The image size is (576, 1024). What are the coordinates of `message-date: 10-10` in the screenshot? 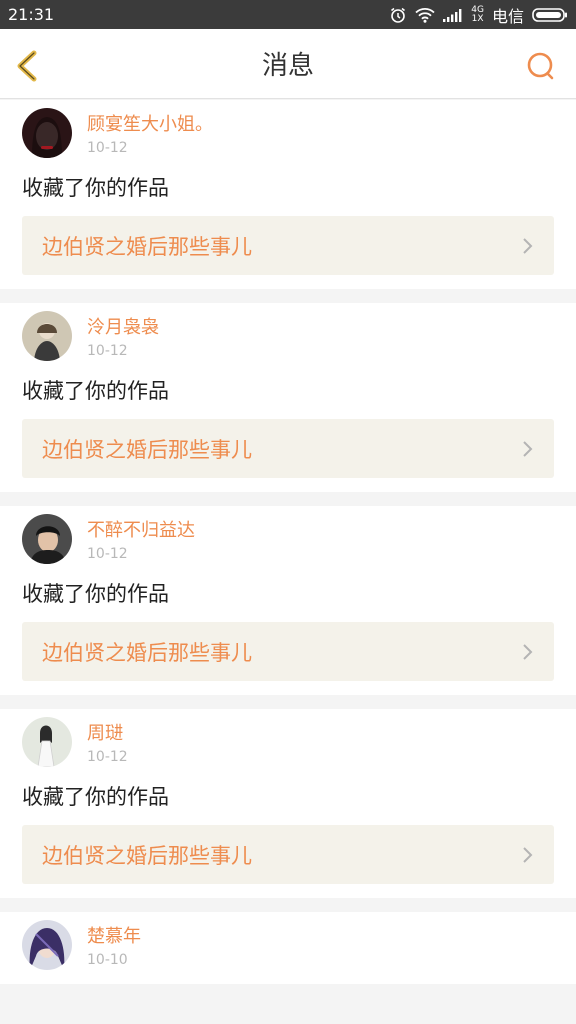 It's located at (107, 960).